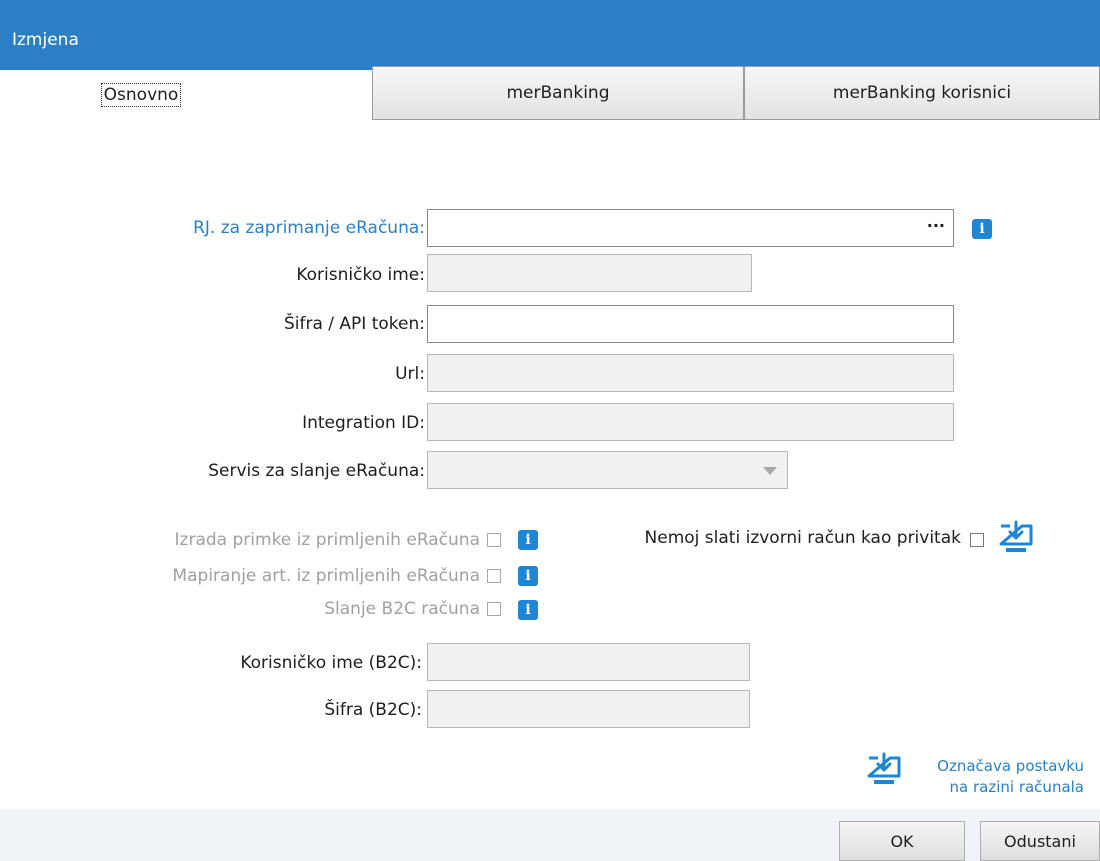 This screenshot has width=1100, height=861. What do you see at coordinates (1016, 787) in the screenshot?
I see `hint-line-2: na razini računala` at bounding box center [1016, 787].